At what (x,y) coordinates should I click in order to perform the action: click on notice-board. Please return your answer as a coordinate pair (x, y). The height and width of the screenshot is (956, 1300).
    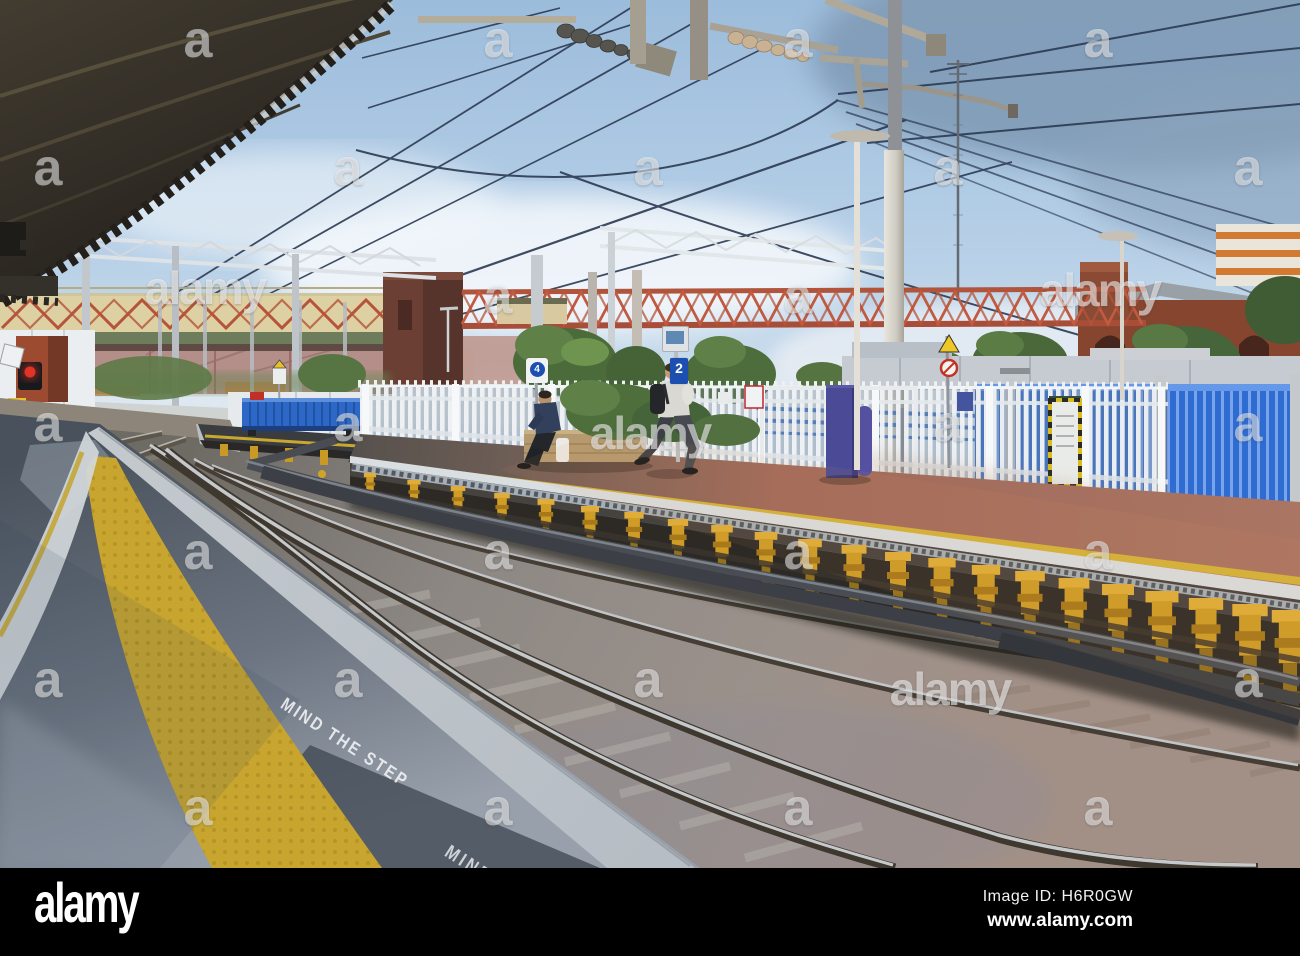
    Looking at the image, I should click on (1065, 442).